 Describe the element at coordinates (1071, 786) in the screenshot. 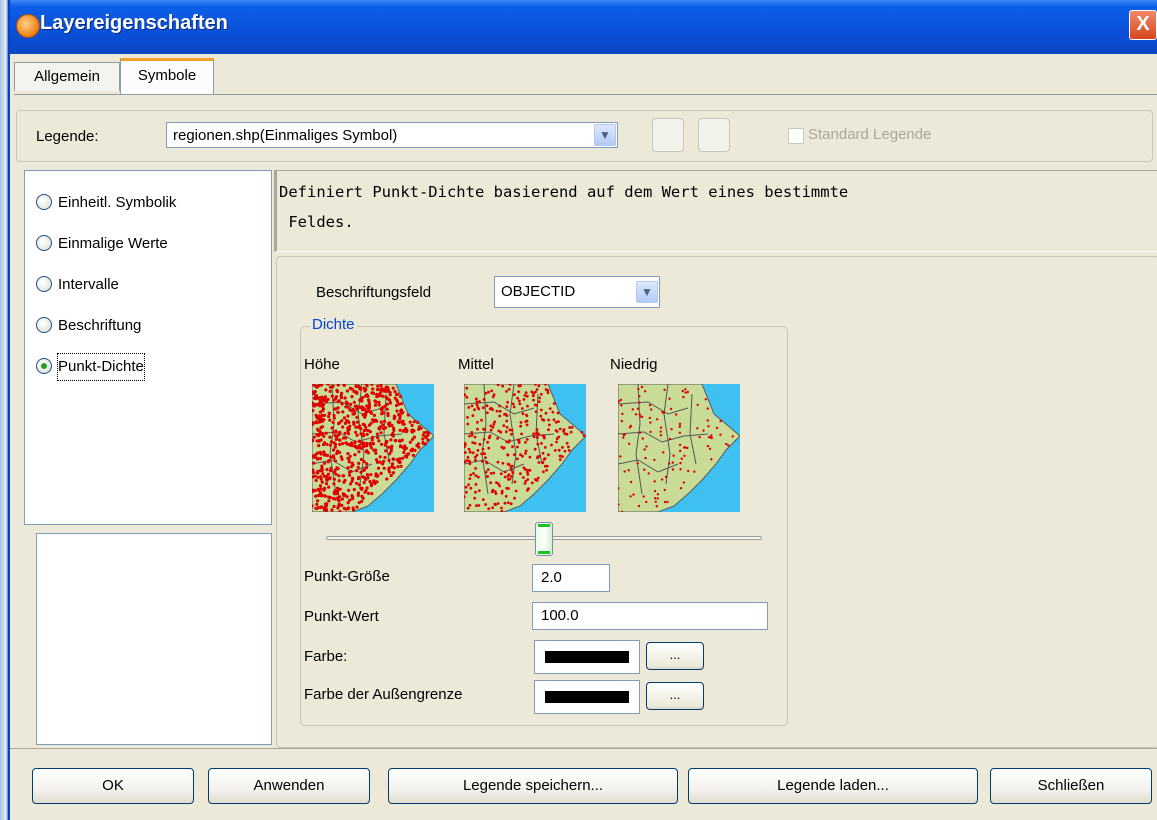

I see `close-button: Schließen` at that location.